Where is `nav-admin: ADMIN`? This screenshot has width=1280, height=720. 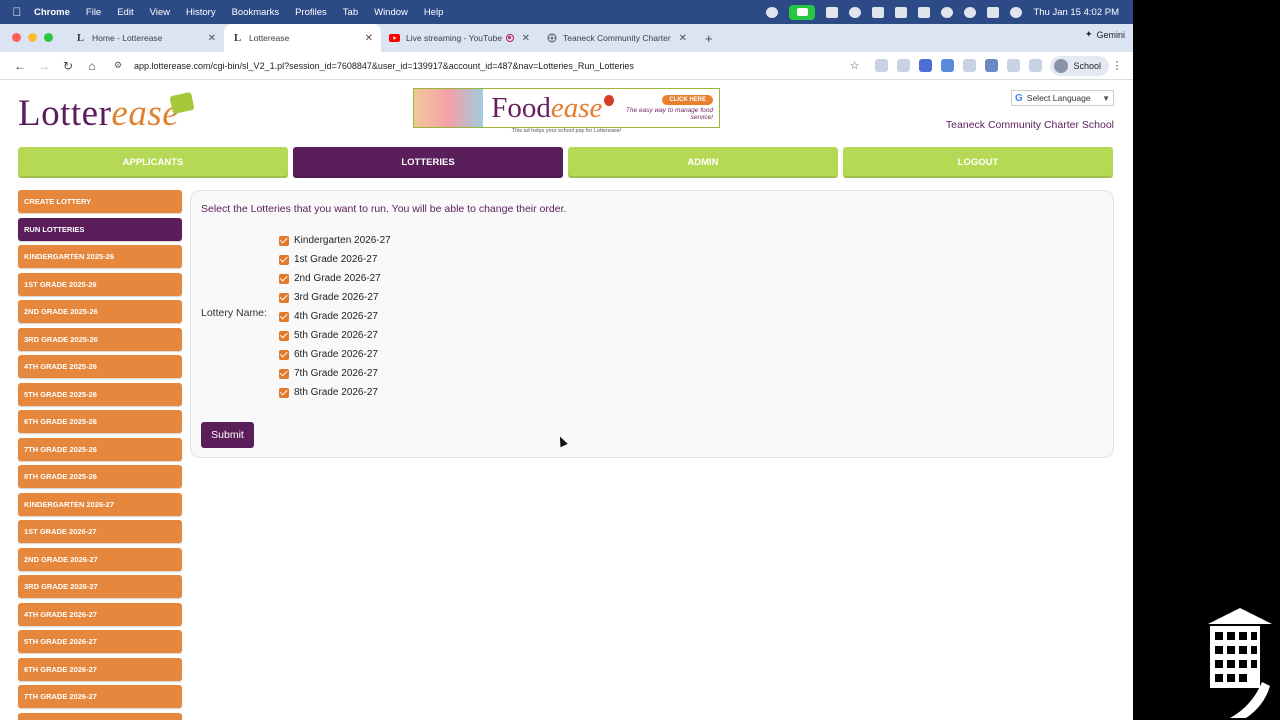
nav-admin: ADMIN is located at coordinates (703, 162).